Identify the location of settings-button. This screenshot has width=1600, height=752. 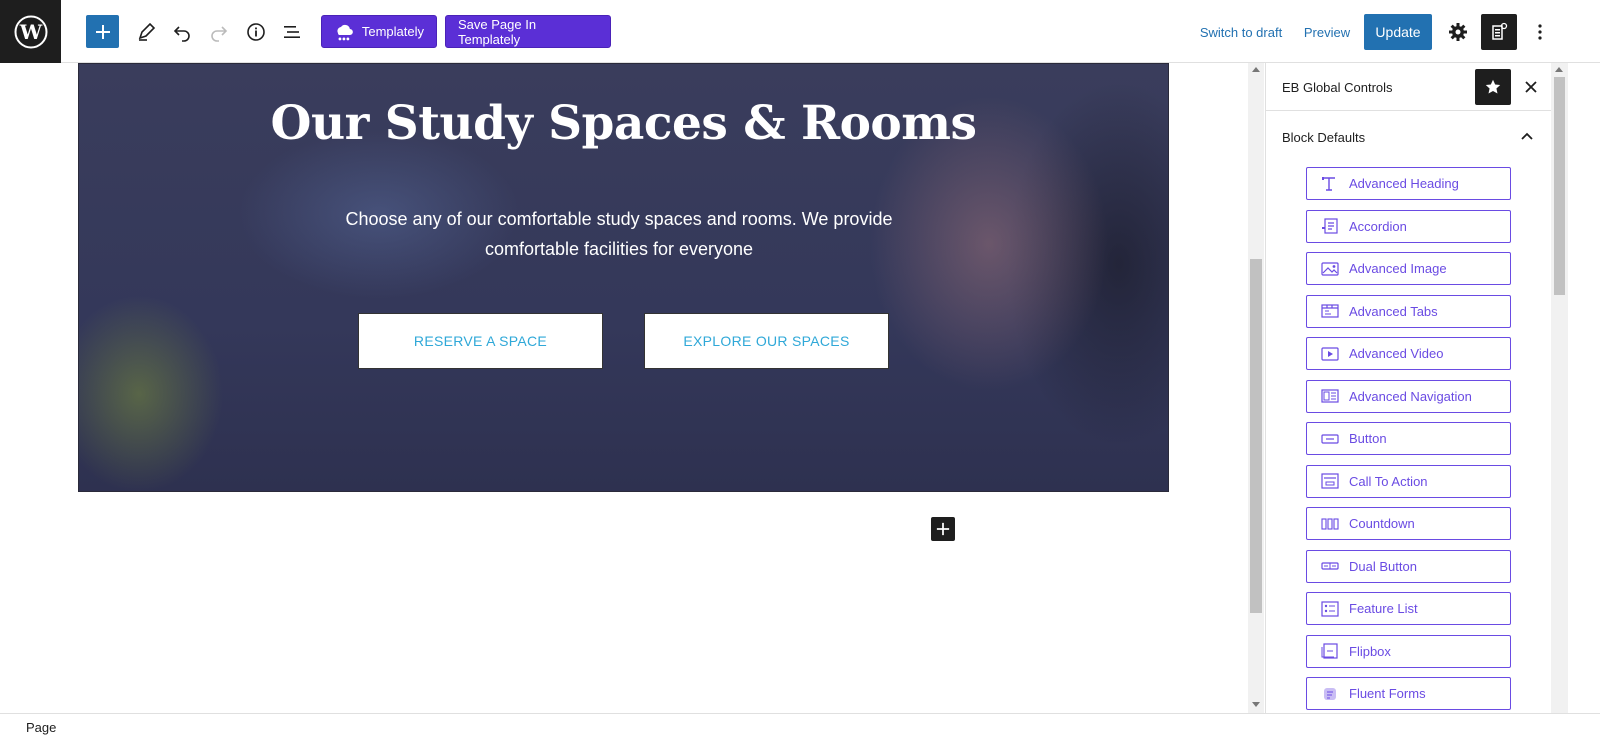
(1458, 32).